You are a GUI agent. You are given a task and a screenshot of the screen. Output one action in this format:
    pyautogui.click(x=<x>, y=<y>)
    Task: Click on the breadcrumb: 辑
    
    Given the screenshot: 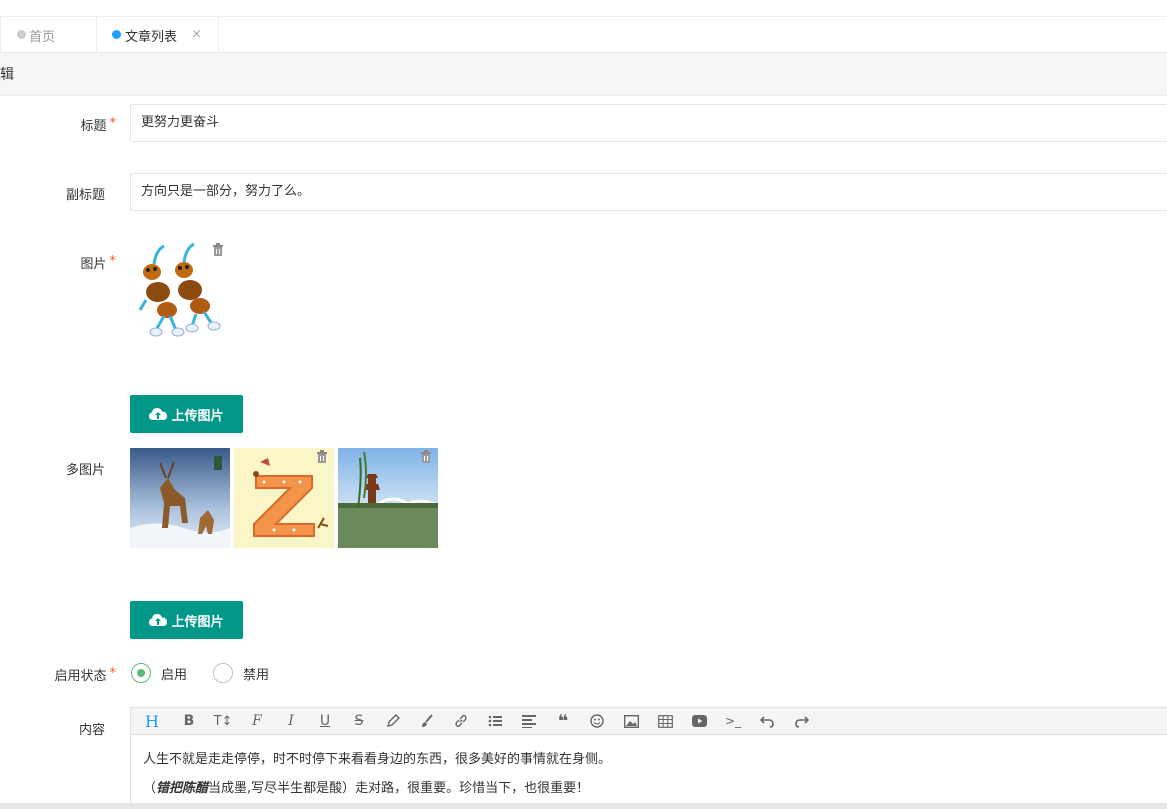 What is the action you would take?
    pyautogui.click(x=583, y=74)
    